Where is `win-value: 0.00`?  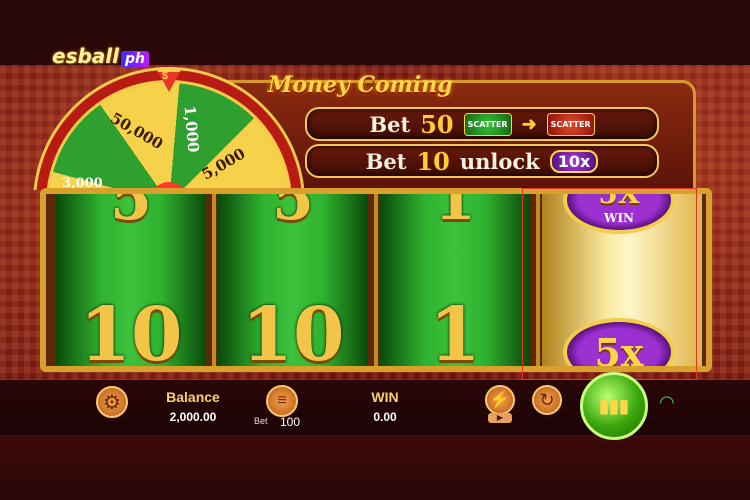 win-value: 0.00 is located at coordinates (385, 417).